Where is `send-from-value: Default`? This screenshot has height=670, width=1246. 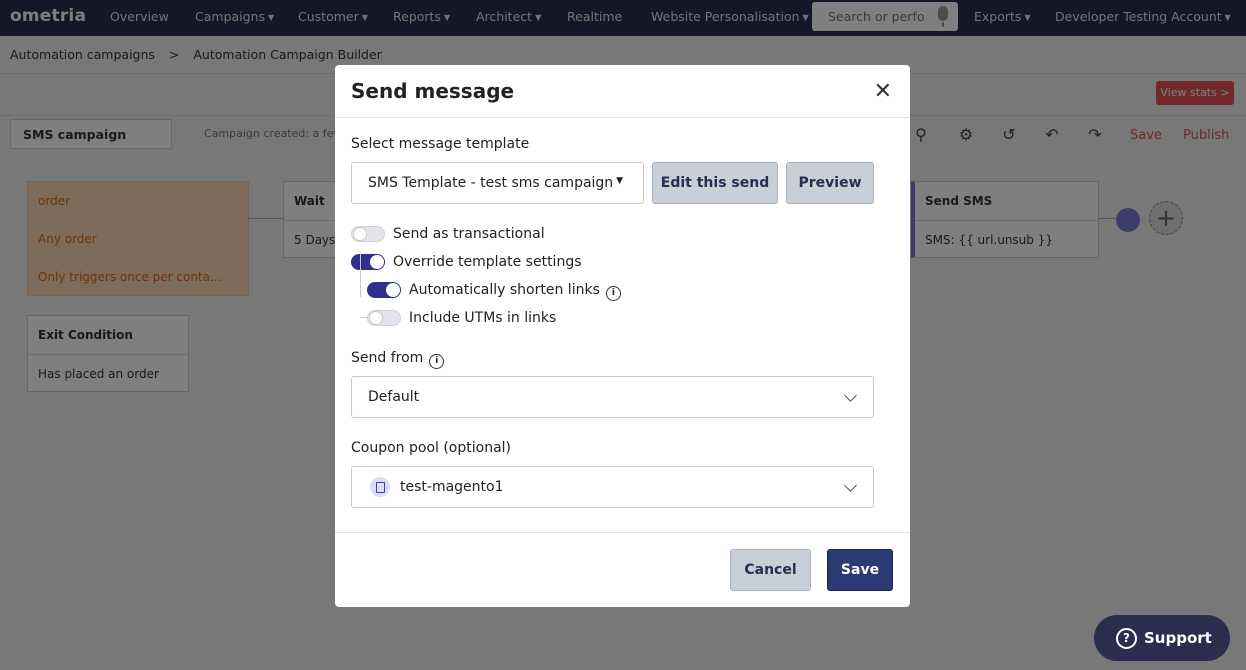 send-from-value: Default is located at coordinates (394, 397).